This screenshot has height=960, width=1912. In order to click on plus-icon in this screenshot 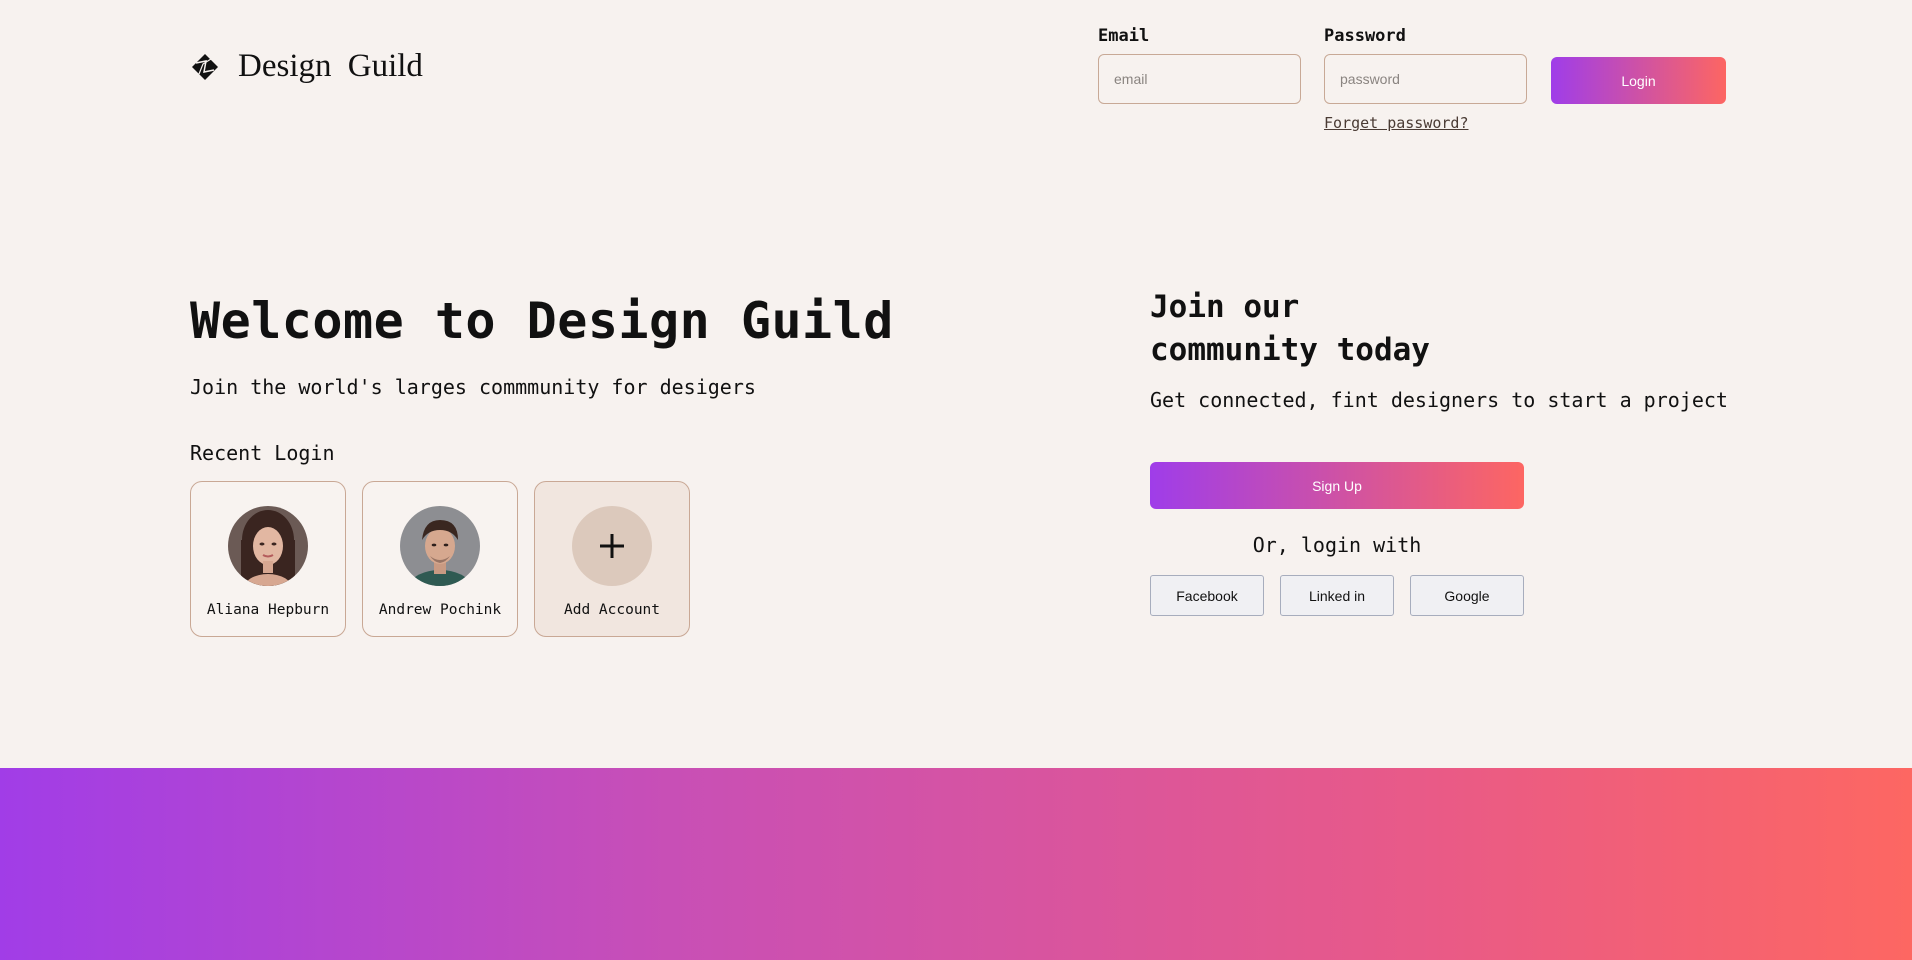, I will do `click(612, 546)`.